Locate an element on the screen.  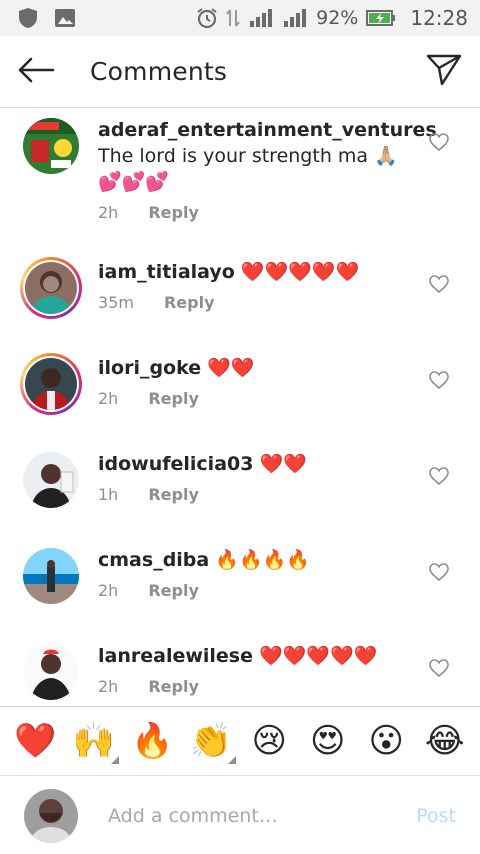
comment-username: lanrealewilese is located at coordinates (175, 656).